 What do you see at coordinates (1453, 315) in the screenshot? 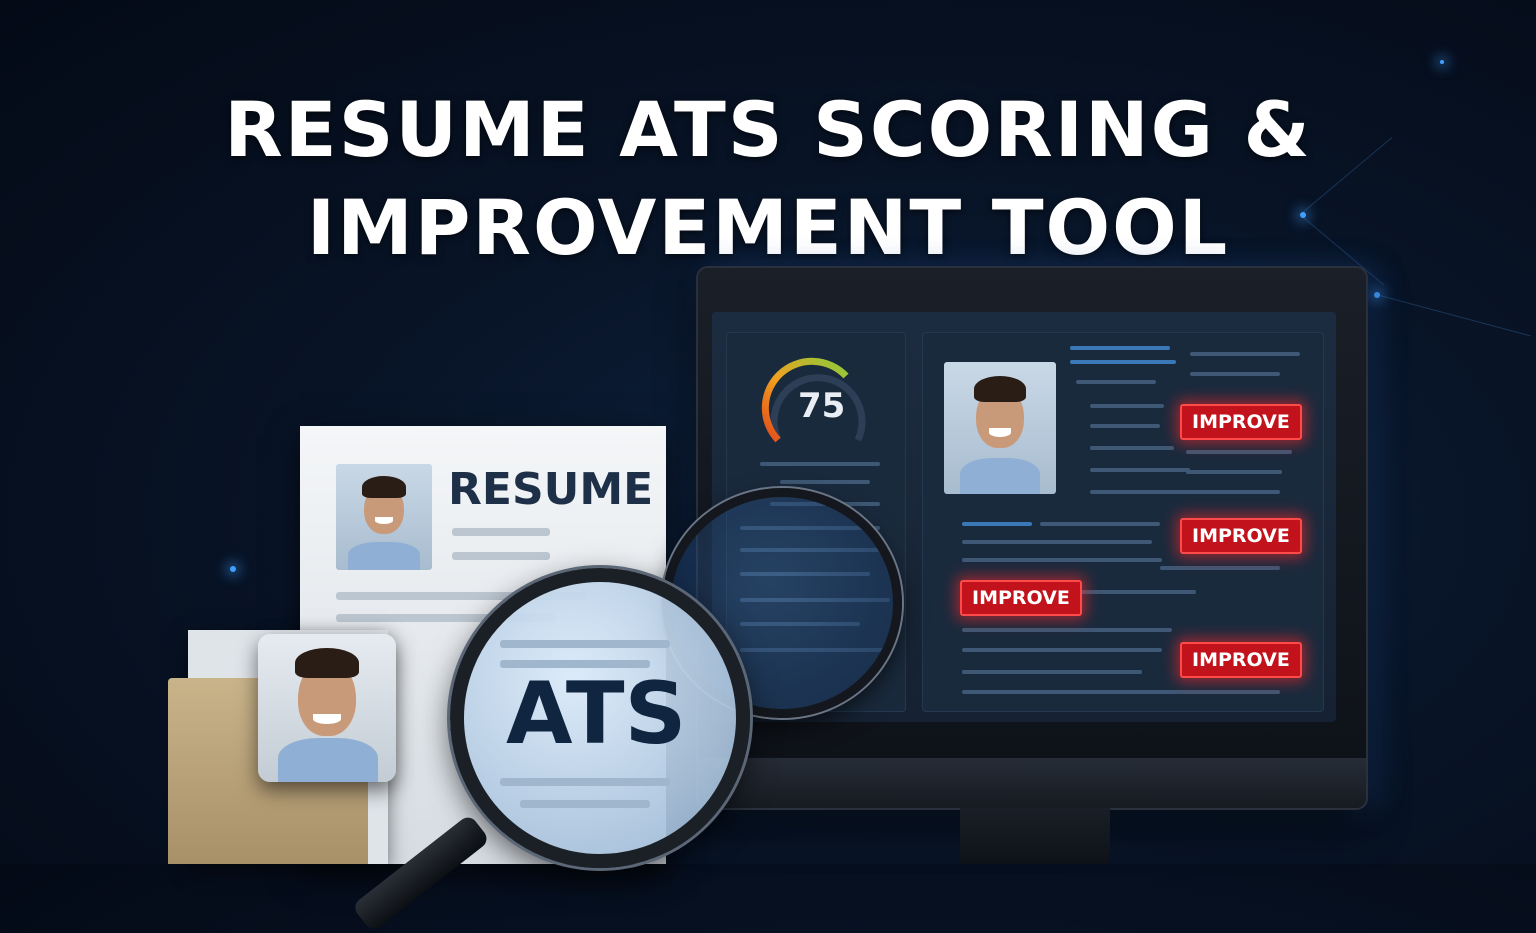
I see `network-line` at bounding box center [1453, 315].